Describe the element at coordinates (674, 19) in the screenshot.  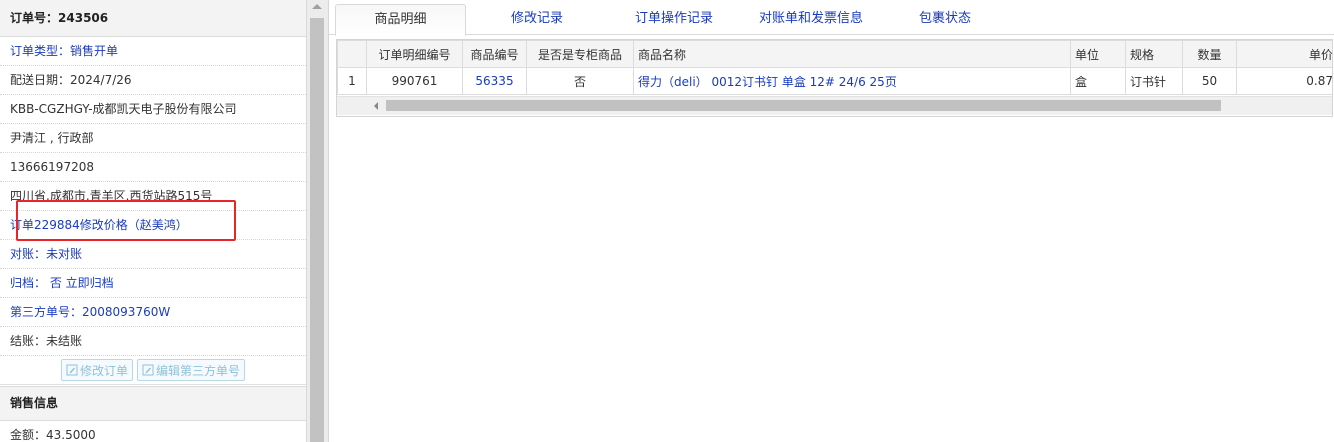
I see `tab-operation-records: 订单操作记录` at that location.